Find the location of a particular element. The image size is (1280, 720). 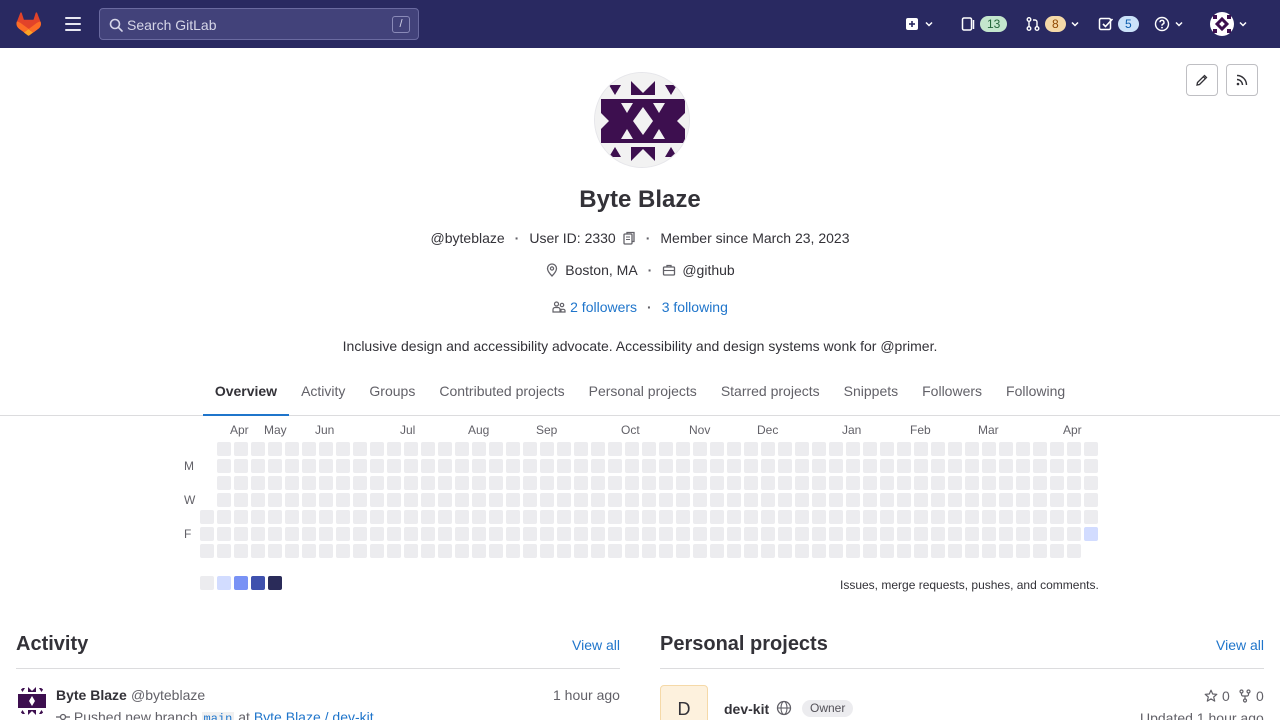

search-box: / is located at coordinates (259, 24).